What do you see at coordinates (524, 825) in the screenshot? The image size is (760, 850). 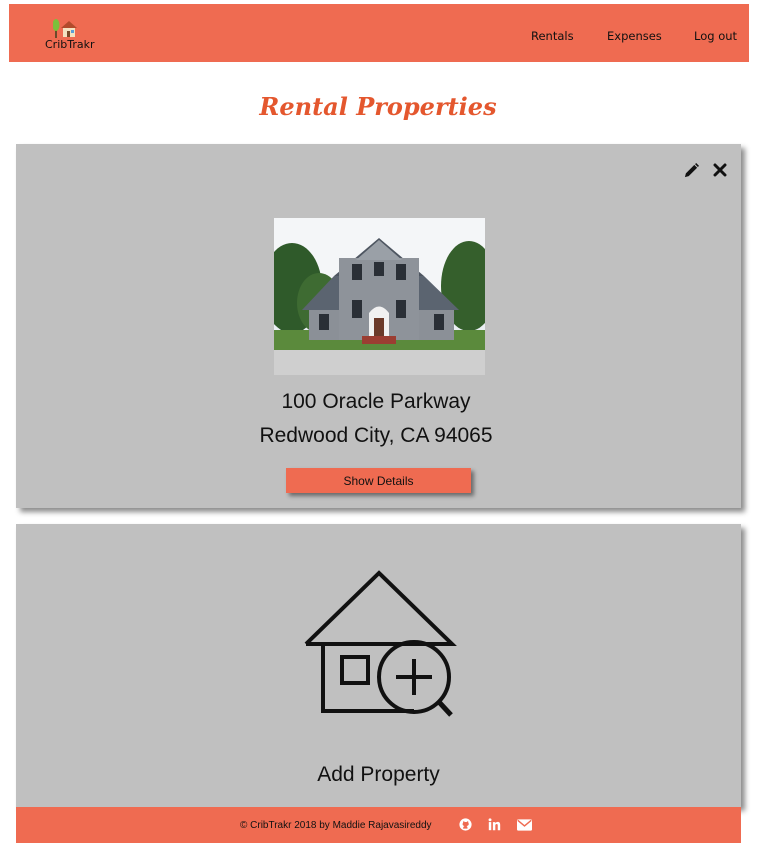 I see `envelope-icon` at bounding box center [524, 825].